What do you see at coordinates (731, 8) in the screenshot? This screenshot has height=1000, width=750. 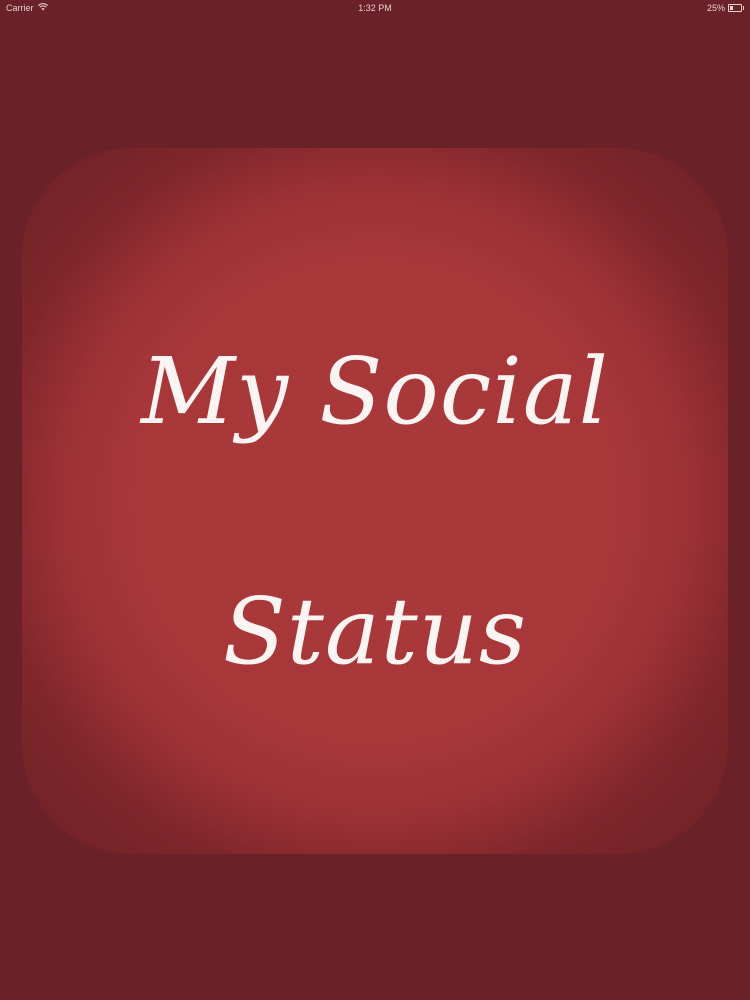 I see `battery-fill` at bounding box center [731, 8].